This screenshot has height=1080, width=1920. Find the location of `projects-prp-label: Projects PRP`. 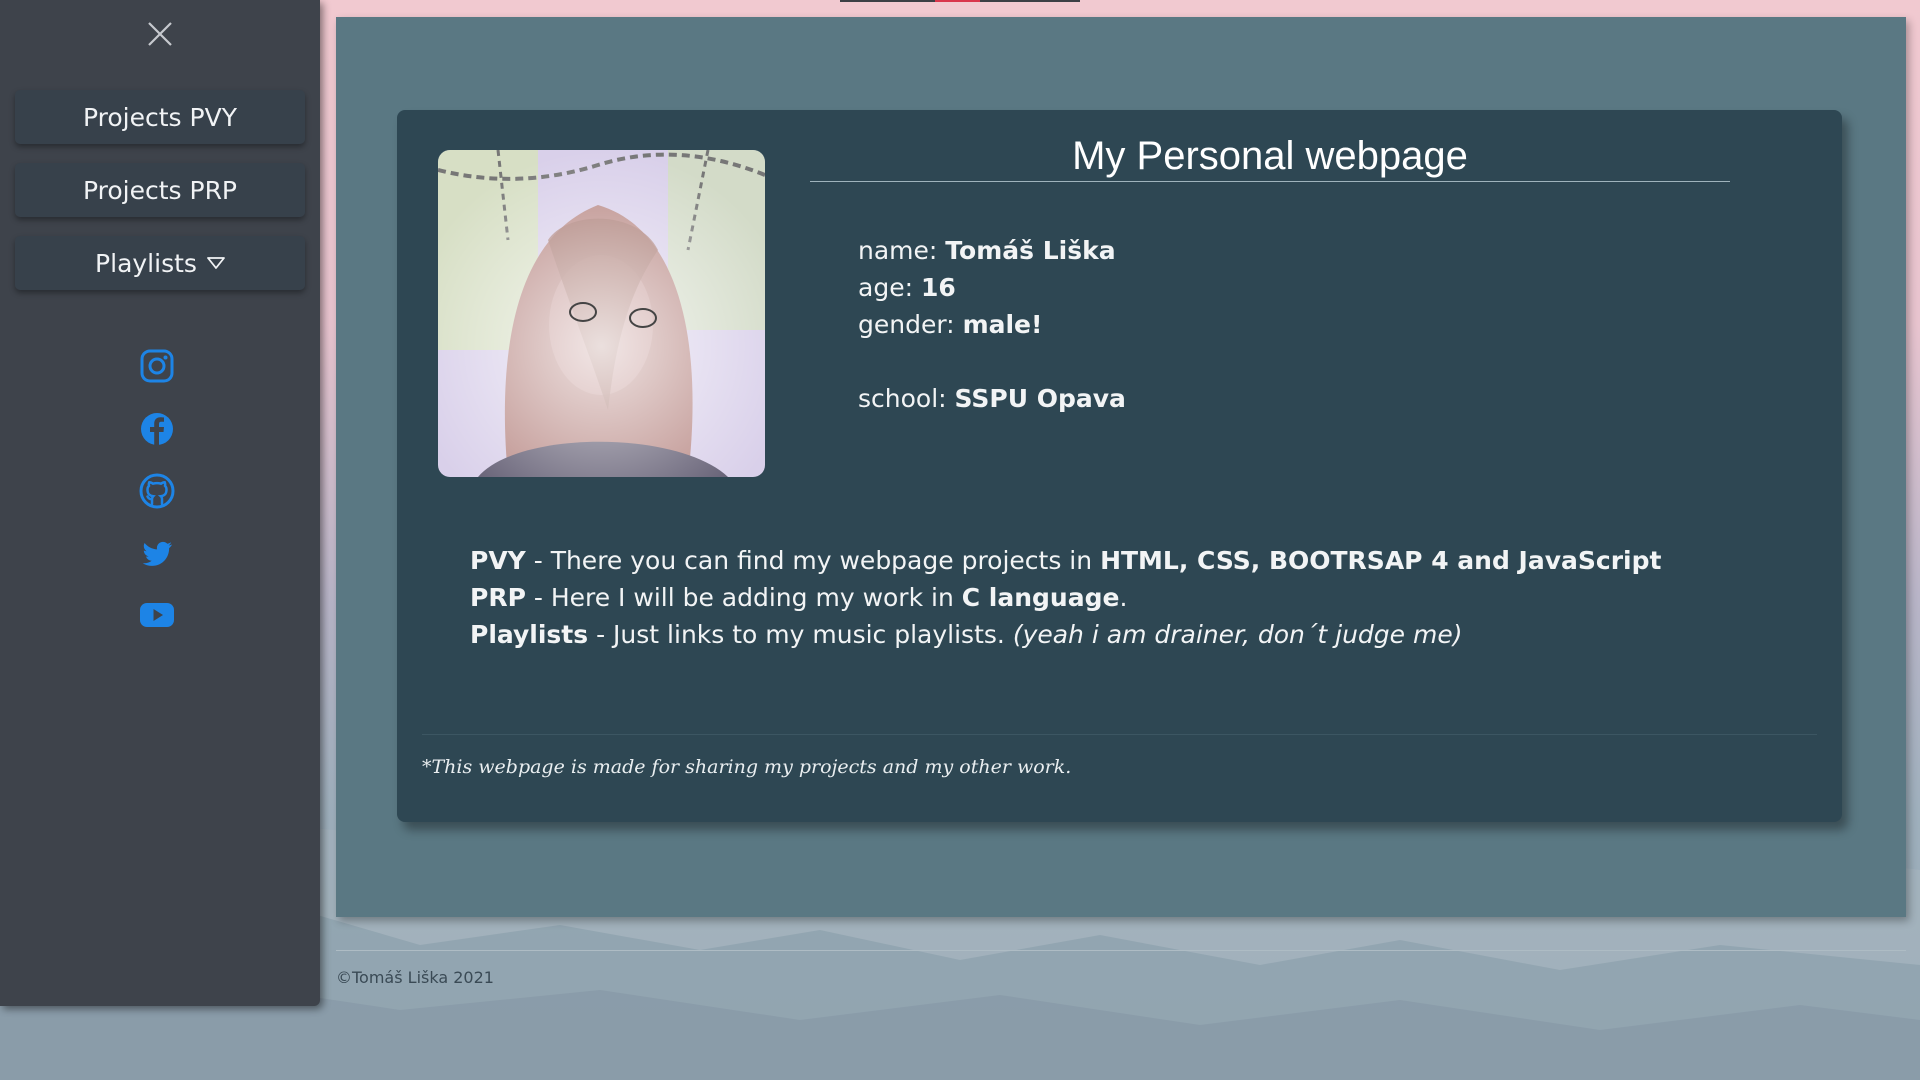

projects-prp-label: Projects PRP is located at coordinates (160, 190).